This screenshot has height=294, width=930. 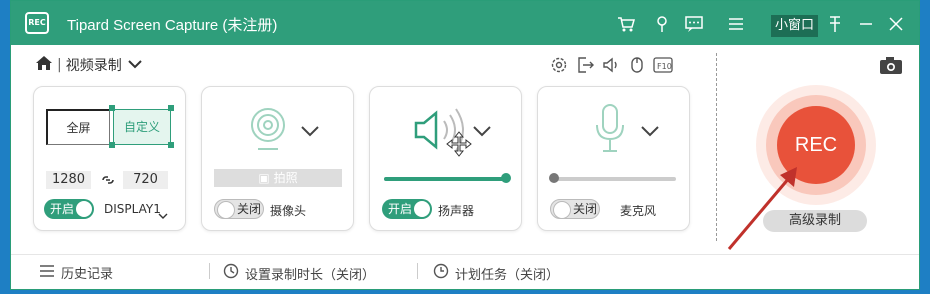 I want to click on mic-volume-slider, so click(x=612, y=178).